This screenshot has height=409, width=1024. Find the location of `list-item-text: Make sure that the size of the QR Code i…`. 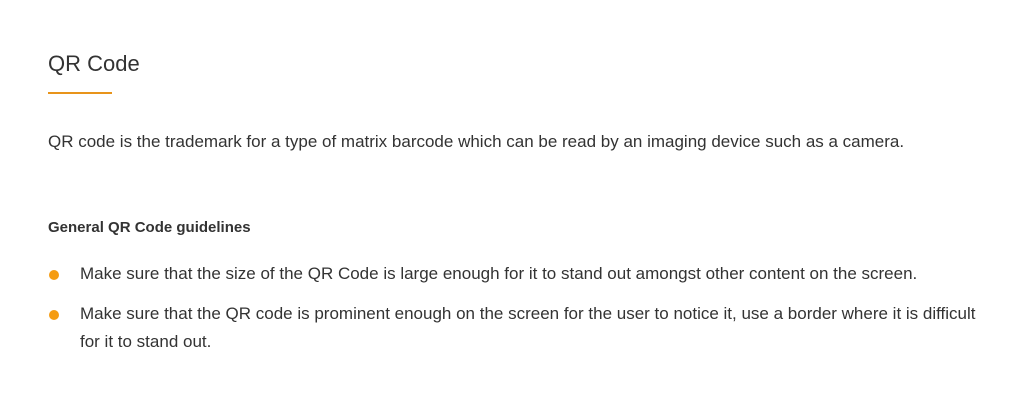

list-item-text: Make sure that the size of the QR Code i… is located at coordinates (499, 273).